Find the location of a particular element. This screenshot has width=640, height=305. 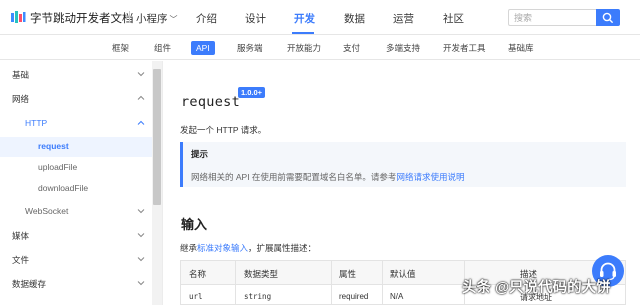

column-header-type: 数据类型 is located at coordinates (261, 274).